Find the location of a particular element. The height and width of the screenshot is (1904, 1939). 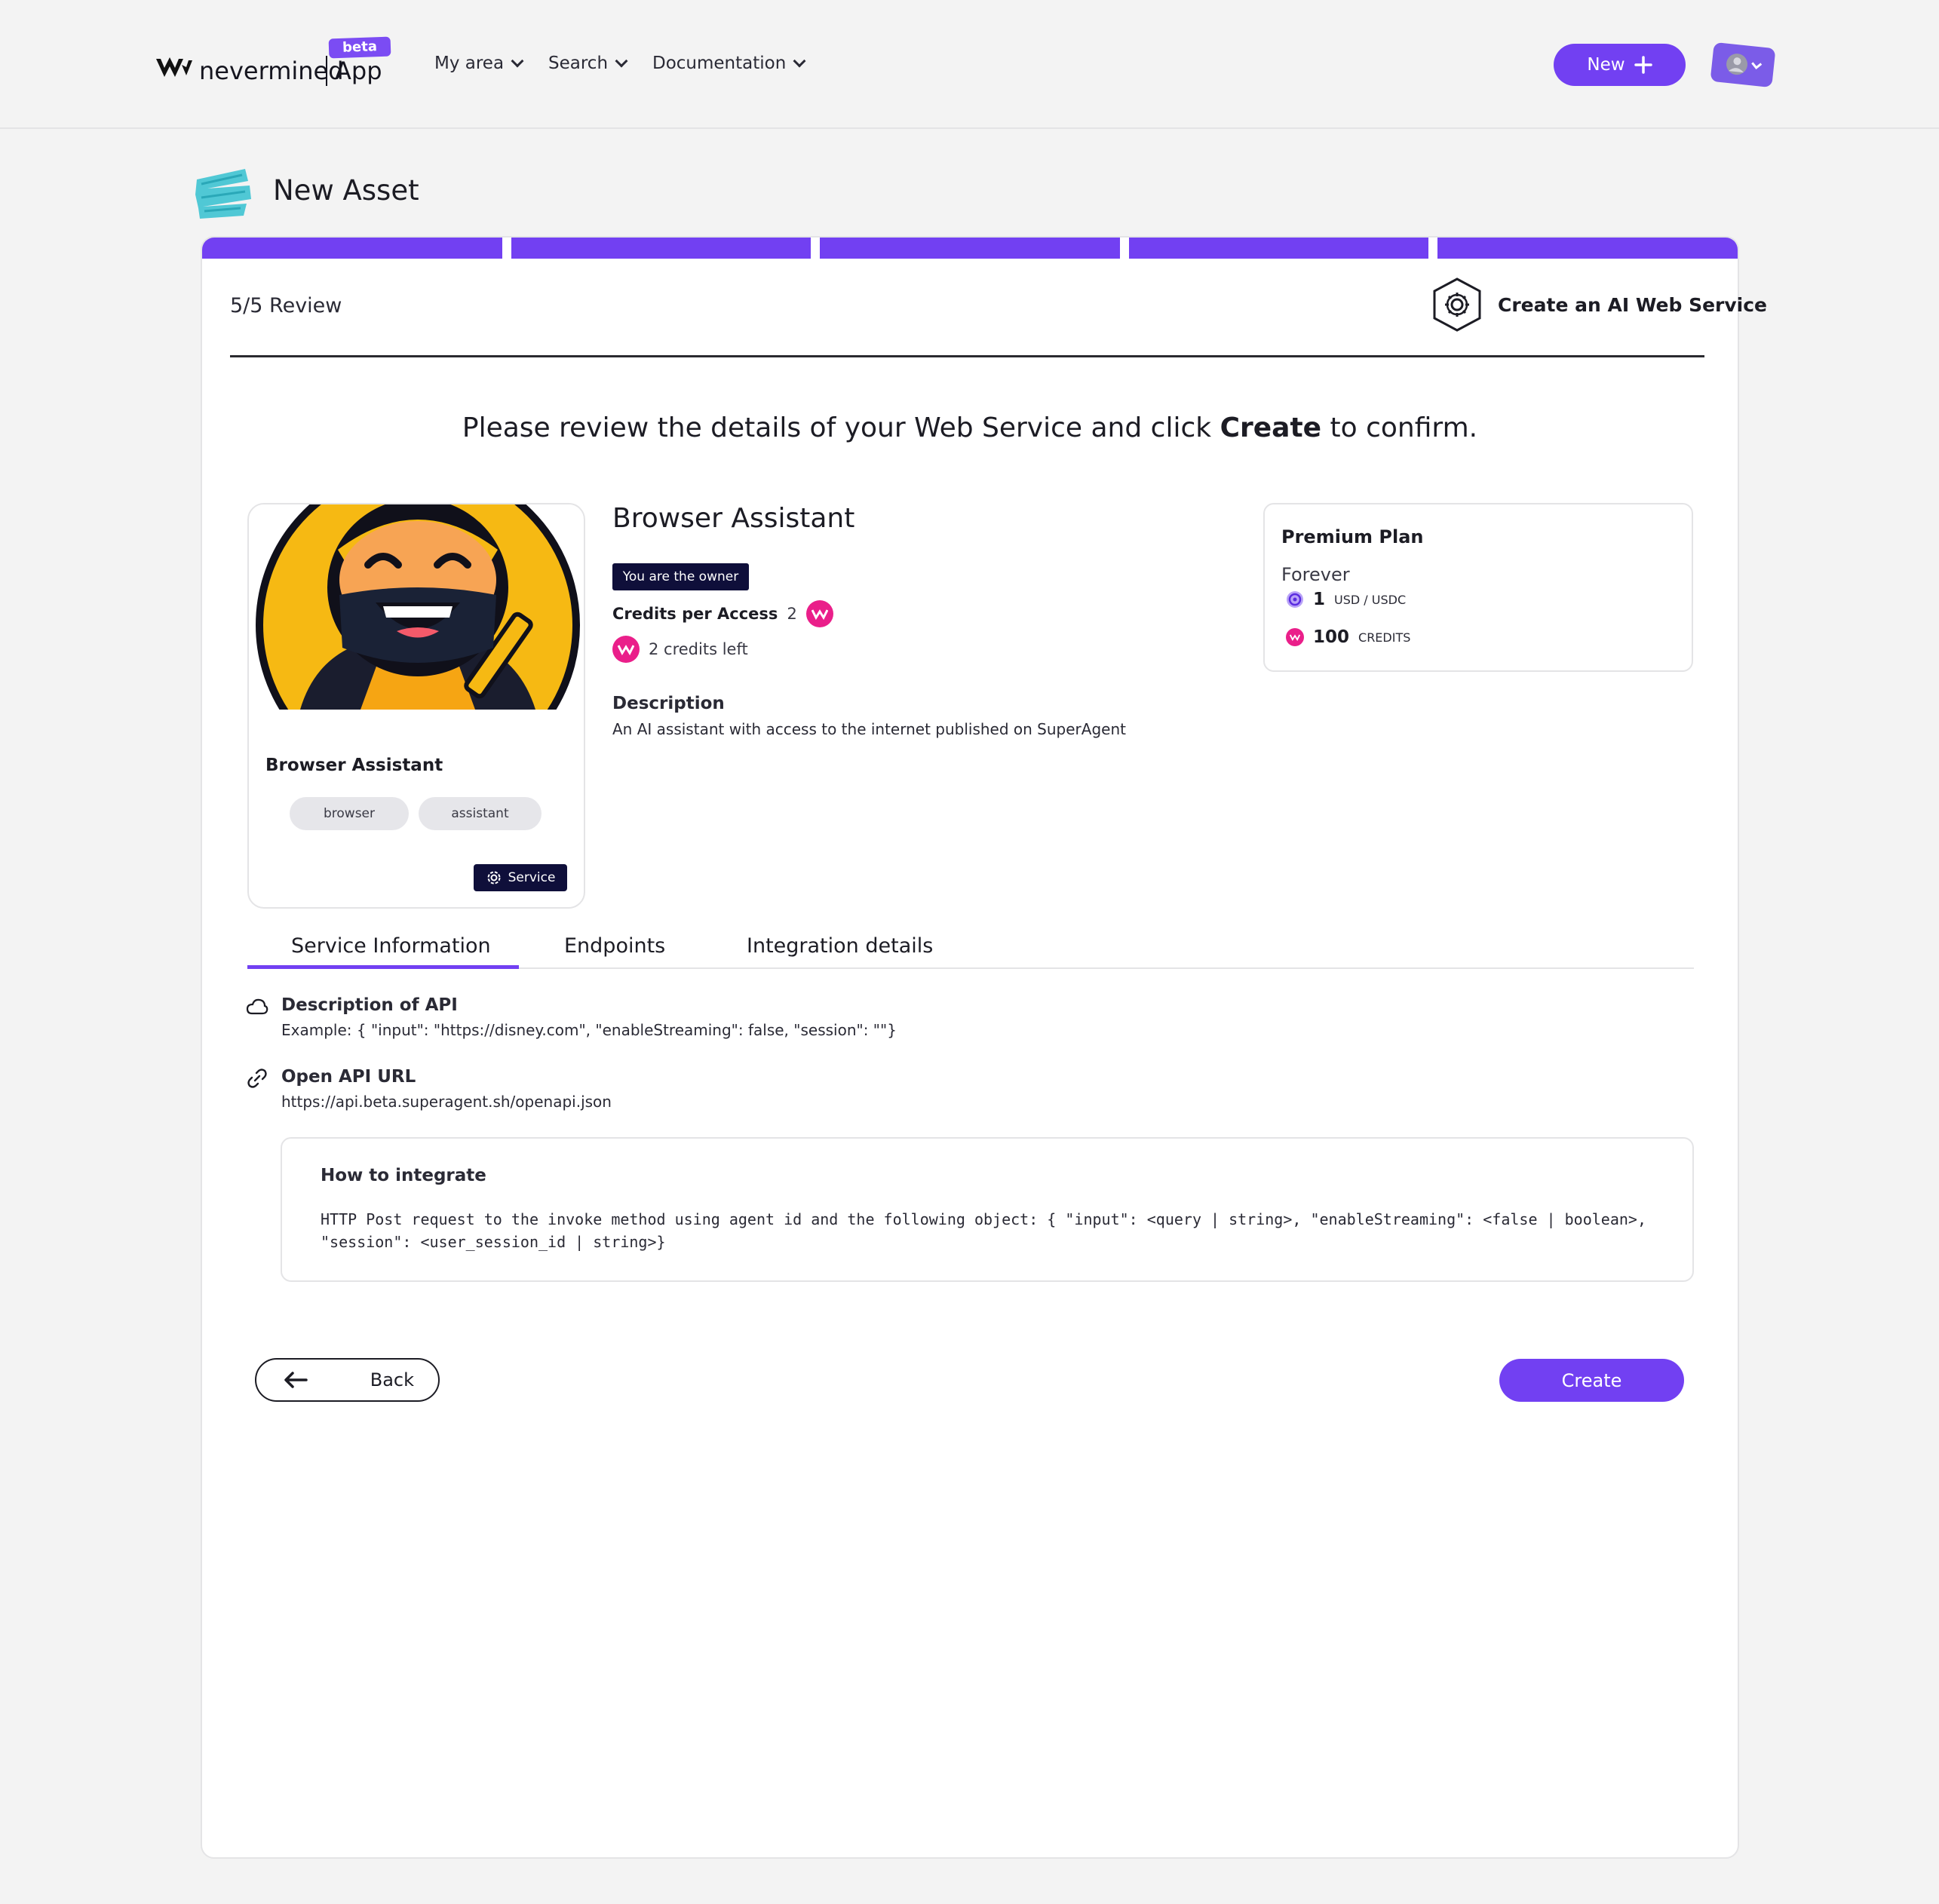

nav-my-area: My area is located at coordinates (479, 63).